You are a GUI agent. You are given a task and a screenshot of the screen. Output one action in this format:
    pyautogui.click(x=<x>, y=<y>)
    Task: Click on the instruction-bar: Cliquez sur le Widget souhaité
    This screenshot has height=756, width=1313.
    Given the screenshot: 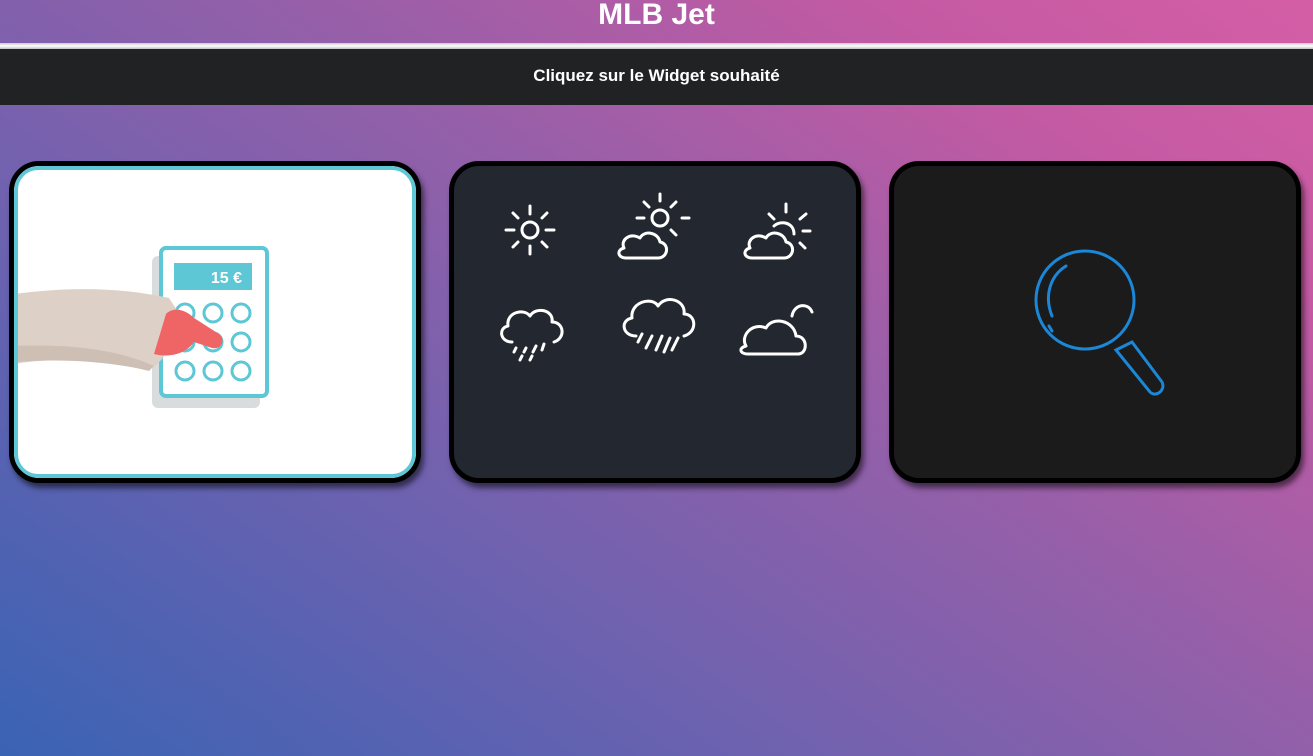 What is the action you would take?
    pyautogui.click(x=656, y=77)
    